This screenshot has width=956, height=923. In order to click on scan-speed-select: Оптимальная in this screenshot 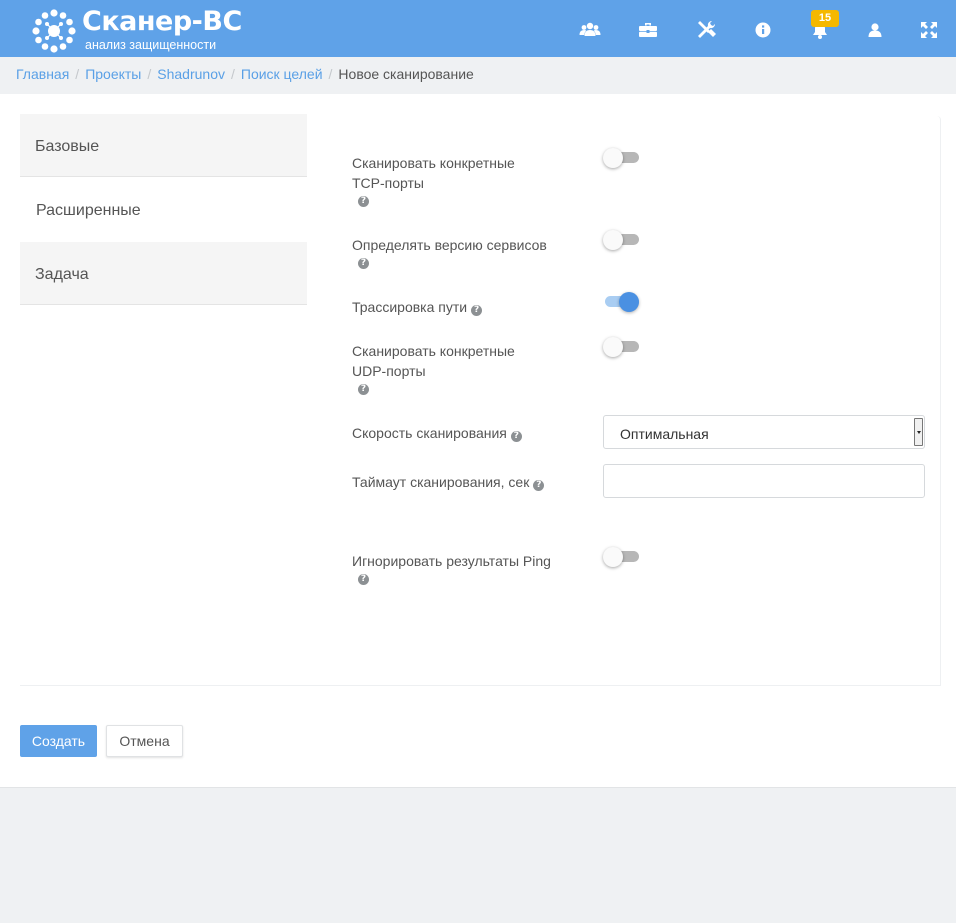, I will do `click(764, 432)`.